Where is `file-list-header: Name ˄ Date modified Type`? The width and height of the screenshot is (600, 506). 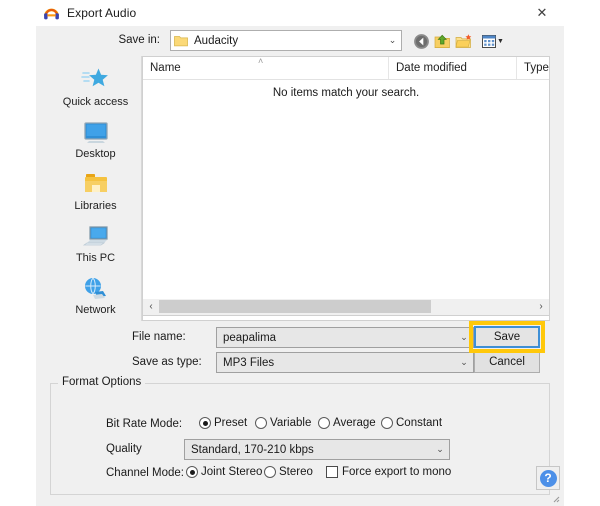 file-list-header: Name ˄ Date modified Type is located at coordinates (346, 68).